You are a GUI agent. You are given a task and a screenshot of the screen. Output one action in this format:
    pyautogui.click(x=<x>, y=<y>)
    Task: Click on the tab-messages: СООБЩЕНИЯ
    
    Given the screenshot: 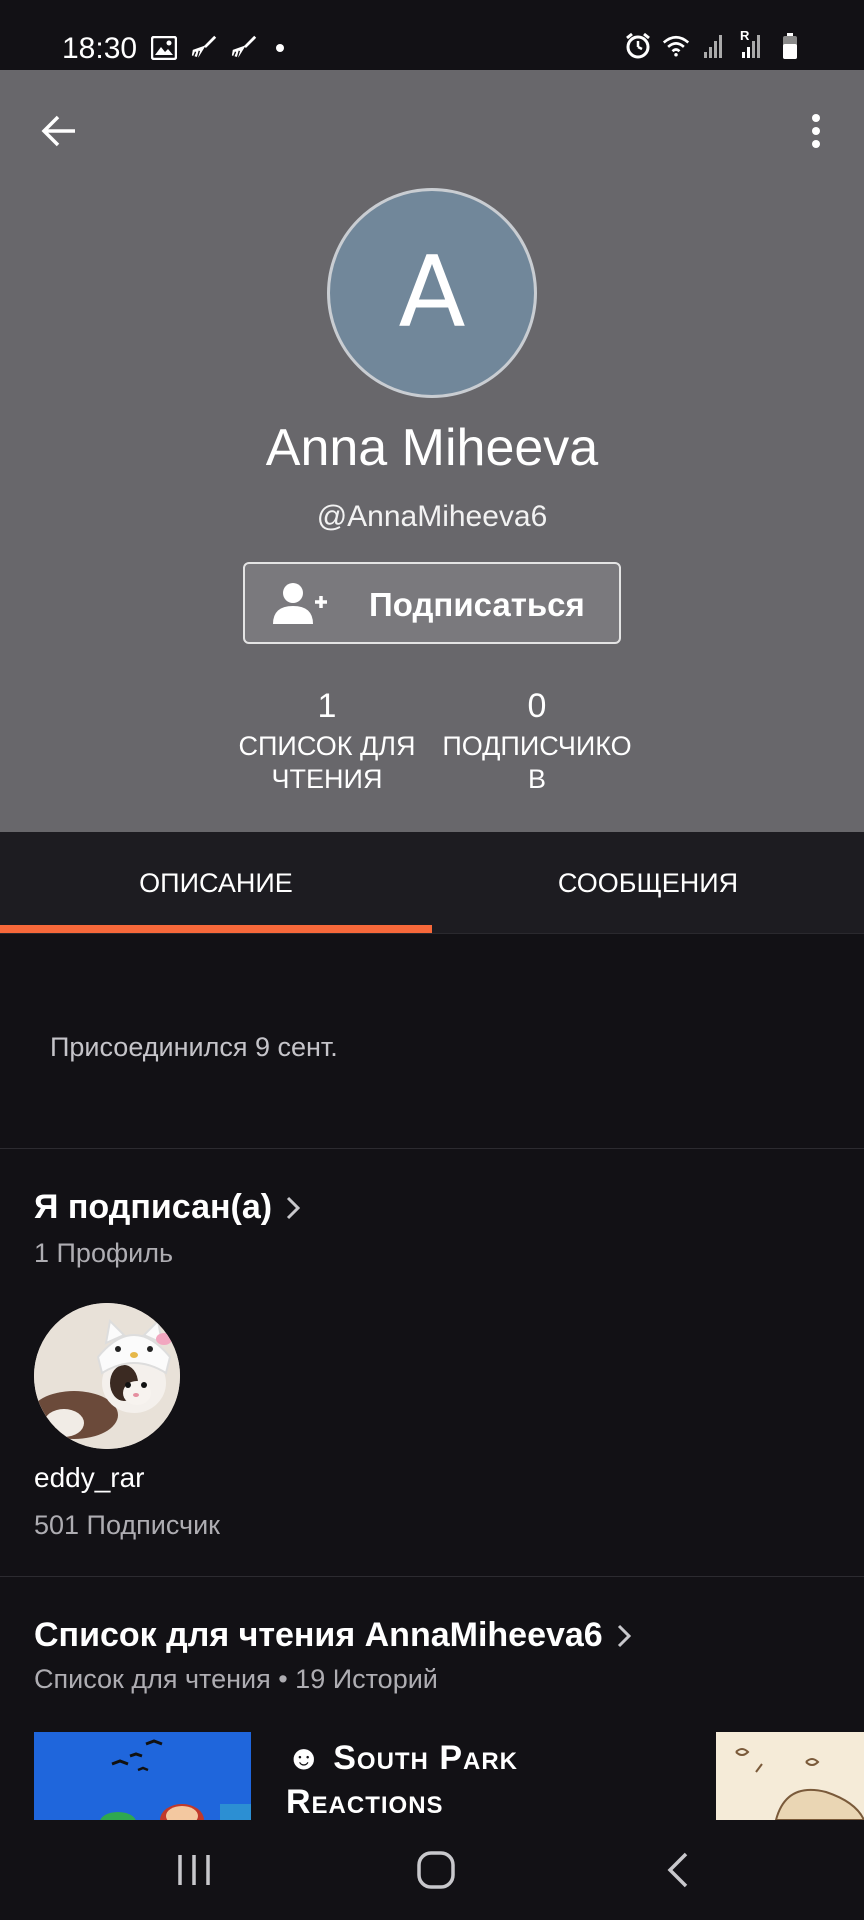 What is the action you would take?
    pyautogui.click(x=648, y=883)
    